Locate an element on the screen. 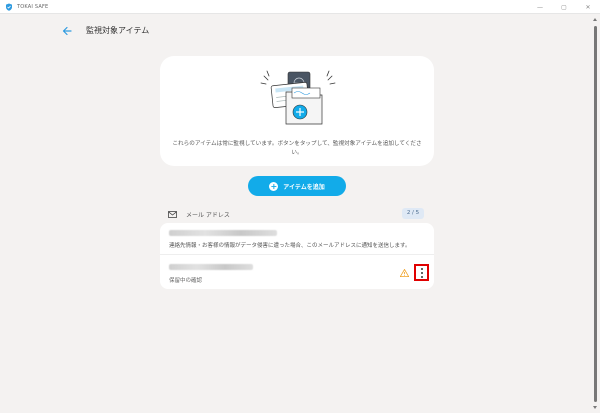  minimize-button: — is located at coordinates (540, 7).